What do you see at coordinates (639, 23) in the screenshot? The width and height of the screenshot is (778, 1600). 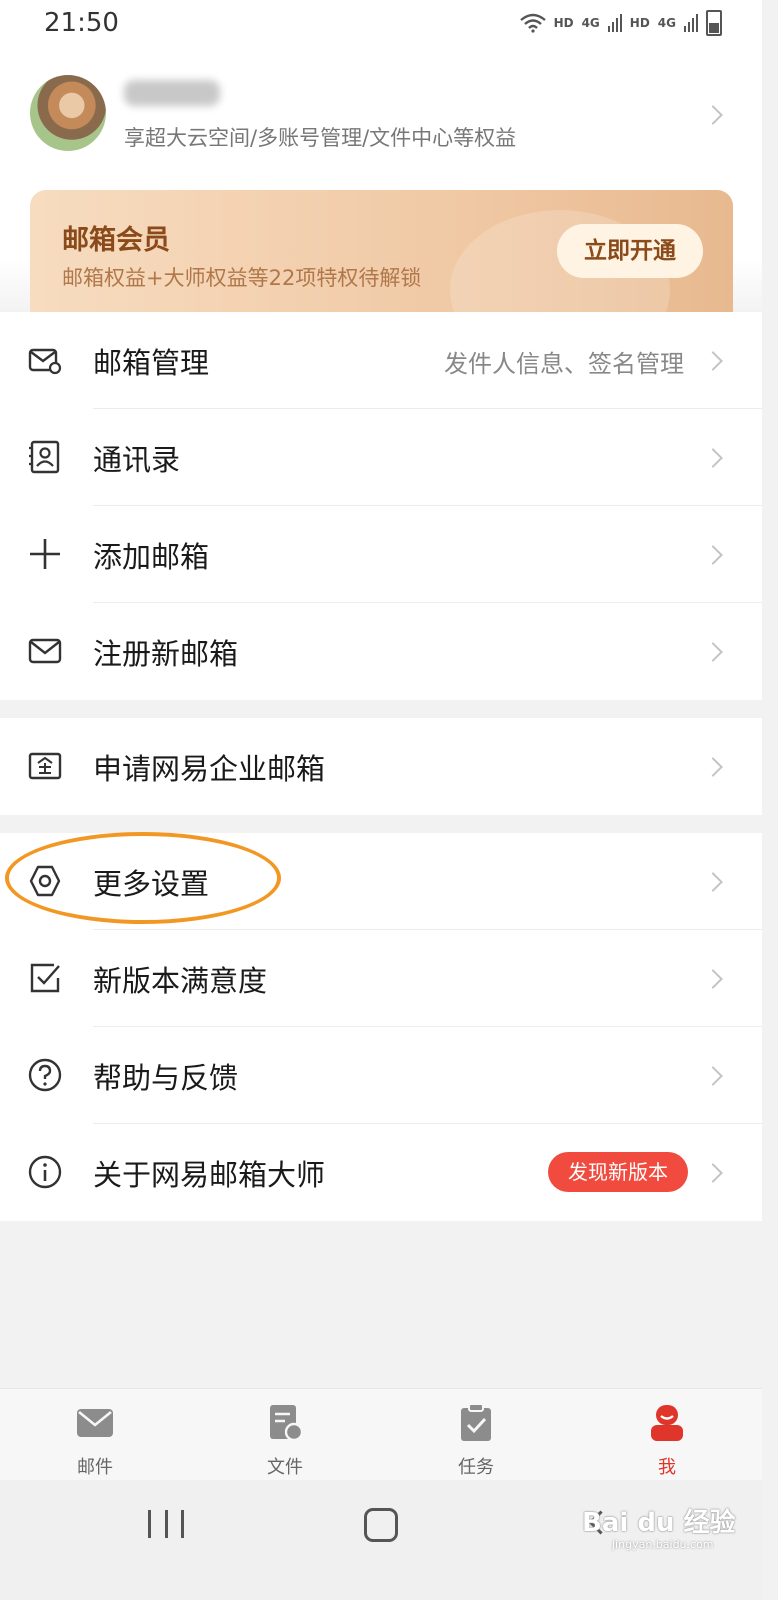 I see `hd-label-2: HD` at bounding box center [639, 23].